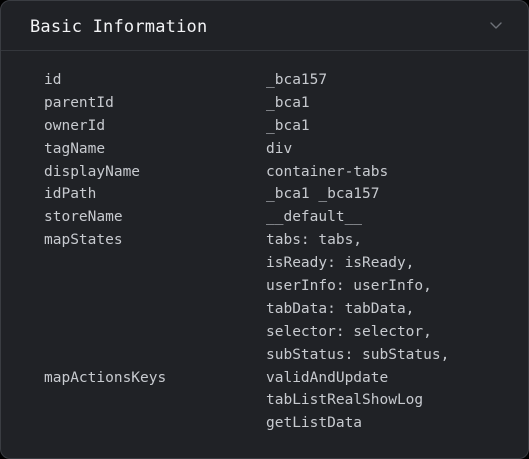 This screenshot has height=459, width=529. What do you see at coordinates (83, 217) in the screenshot?
I see `property-key: storeName` at bounding box center [83, 217].